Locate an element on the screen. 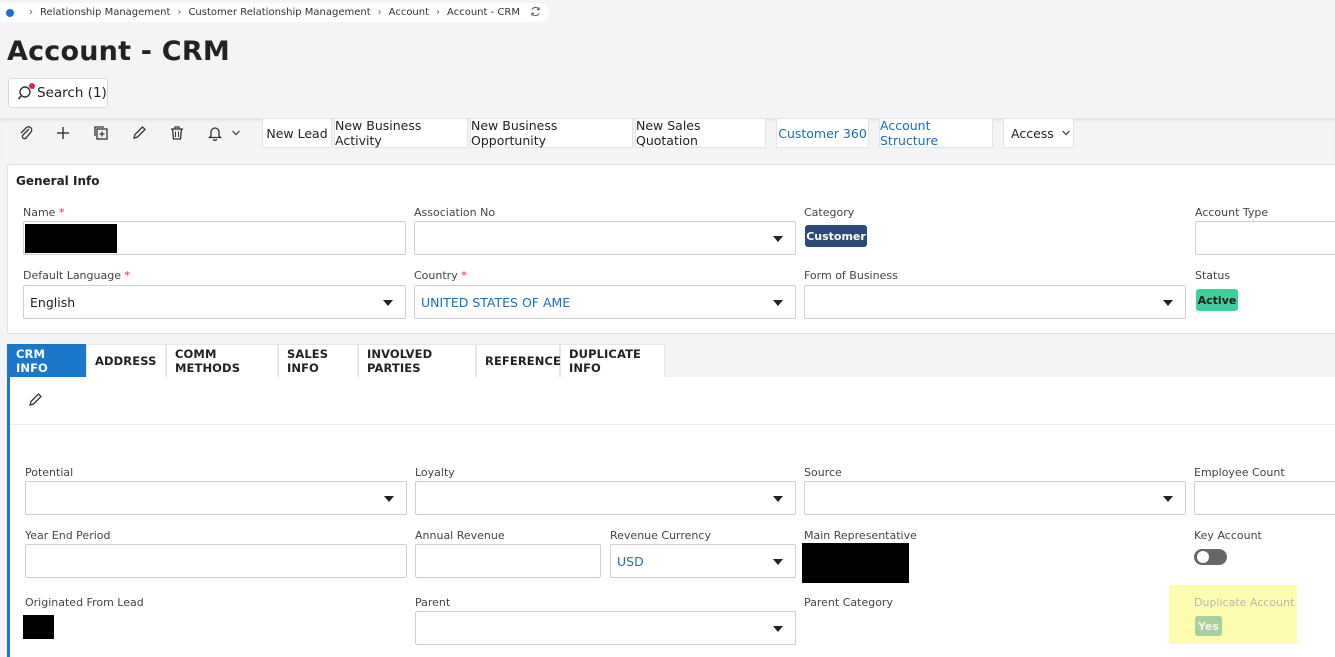 This screenshot has width=1335, height=657. country-label: Country * is located at coordinates (440, 275).